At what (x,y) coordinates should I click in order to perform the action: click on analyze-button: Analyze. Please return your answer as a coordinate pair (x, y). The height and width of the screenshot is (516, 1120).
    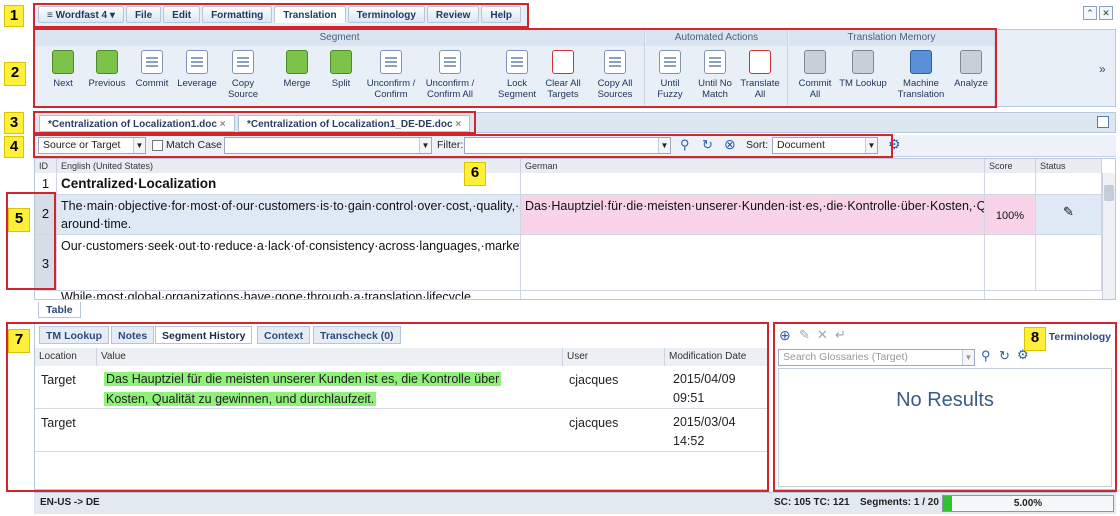
    Looking at the image, I should click on (971, 69).